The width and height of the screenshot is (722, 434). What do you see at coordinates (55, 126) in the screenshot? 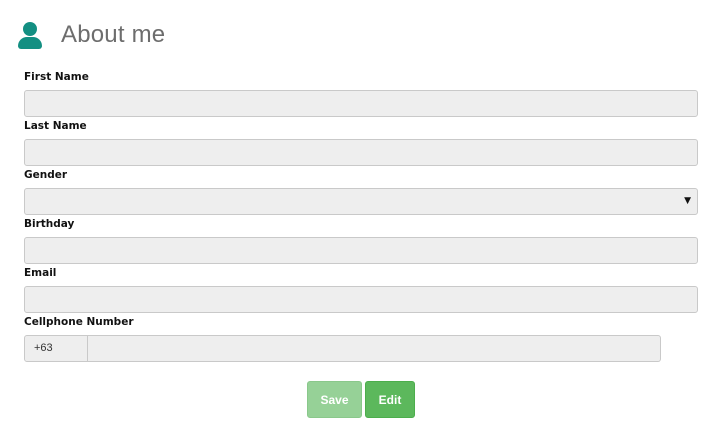
I see `last-name-label: Last Name` at bounding box center [55, 126].